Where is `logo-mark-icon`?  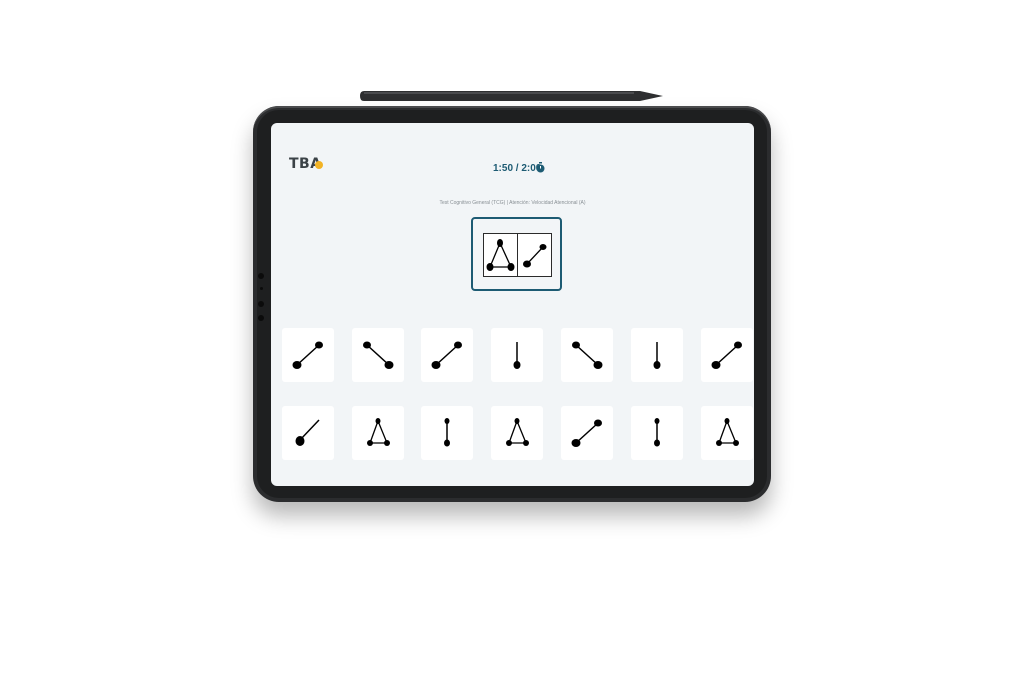 logo-mark-icon is located at coordinates (319, 165).